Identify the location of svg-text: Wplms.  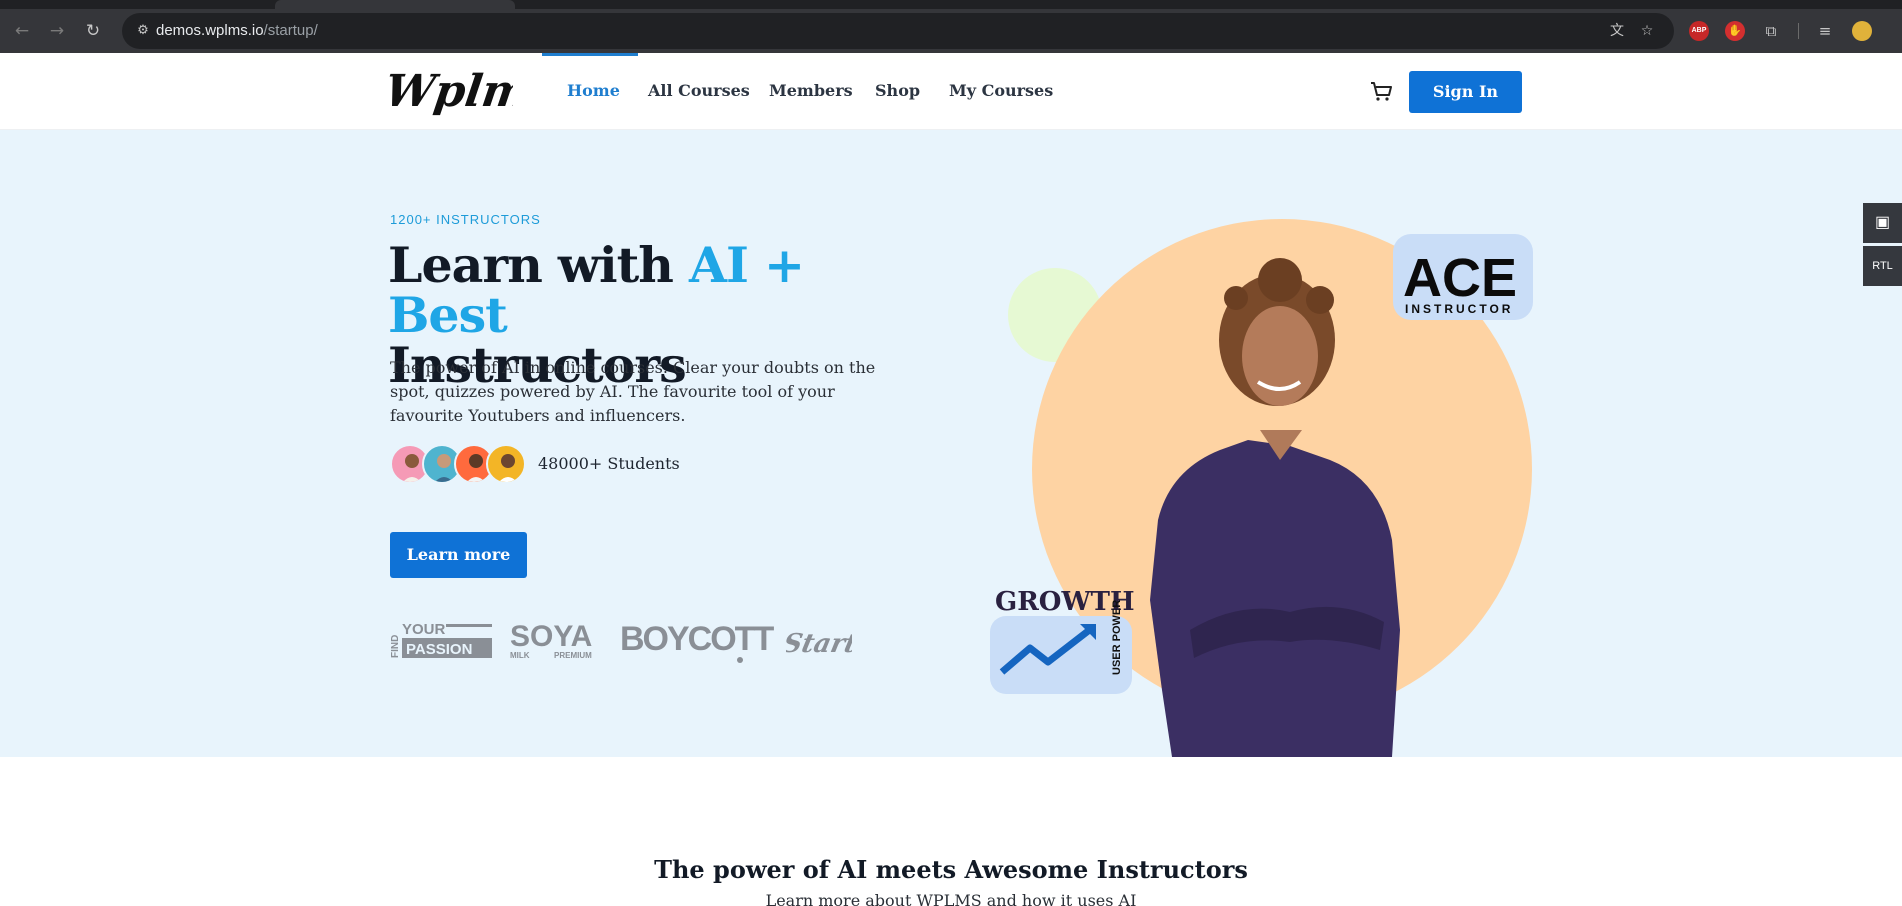
(450, 91).